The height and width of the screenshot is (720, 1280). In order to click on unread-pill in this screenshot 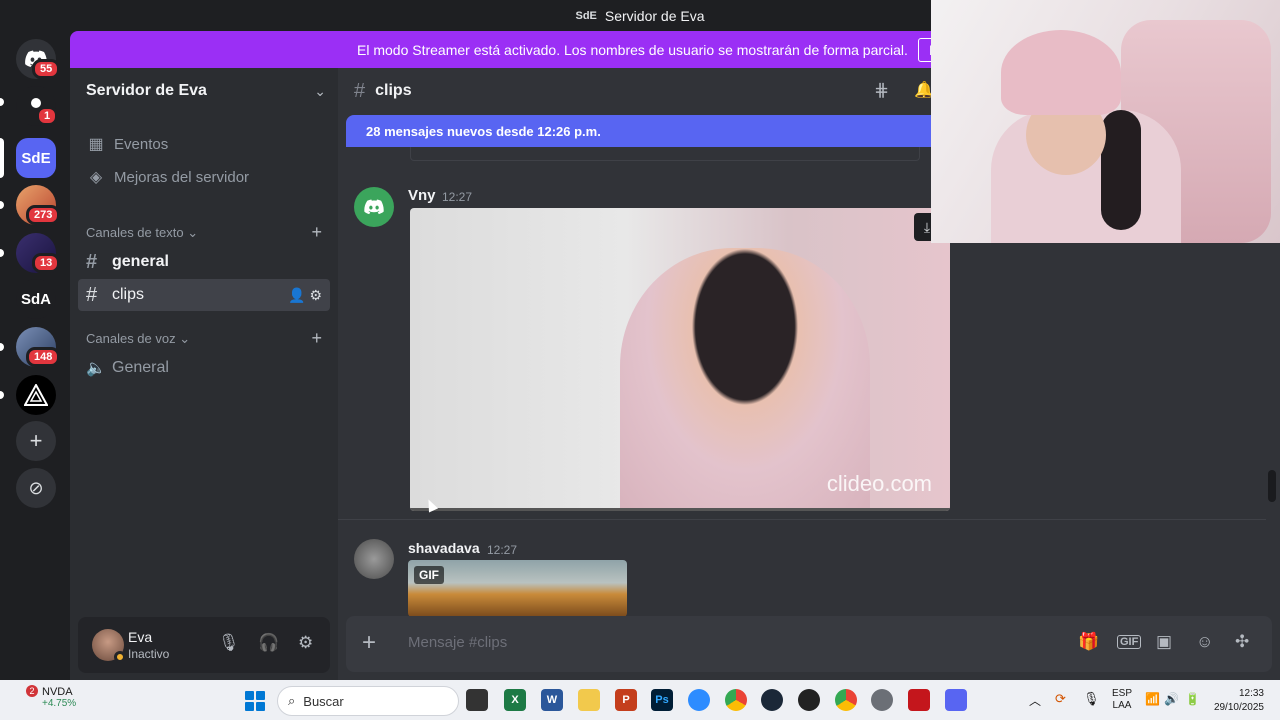, I will do `click(2, 347)`.